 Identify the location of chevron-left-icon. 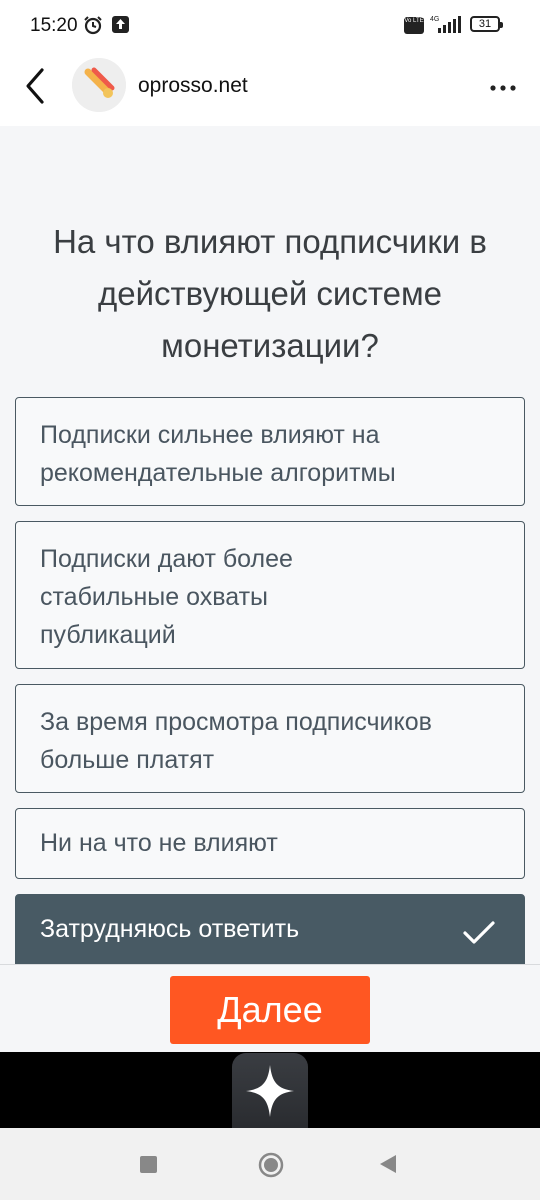
(36, 86).